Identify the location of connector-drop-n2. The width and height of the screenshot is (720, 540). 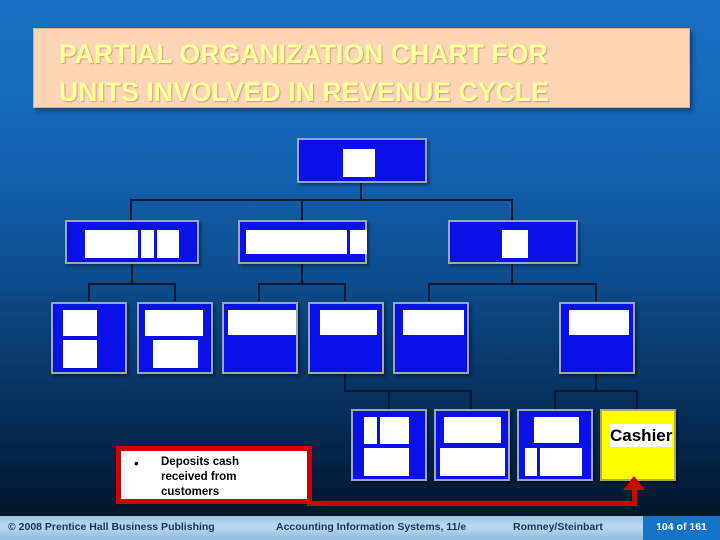
(131, 210).